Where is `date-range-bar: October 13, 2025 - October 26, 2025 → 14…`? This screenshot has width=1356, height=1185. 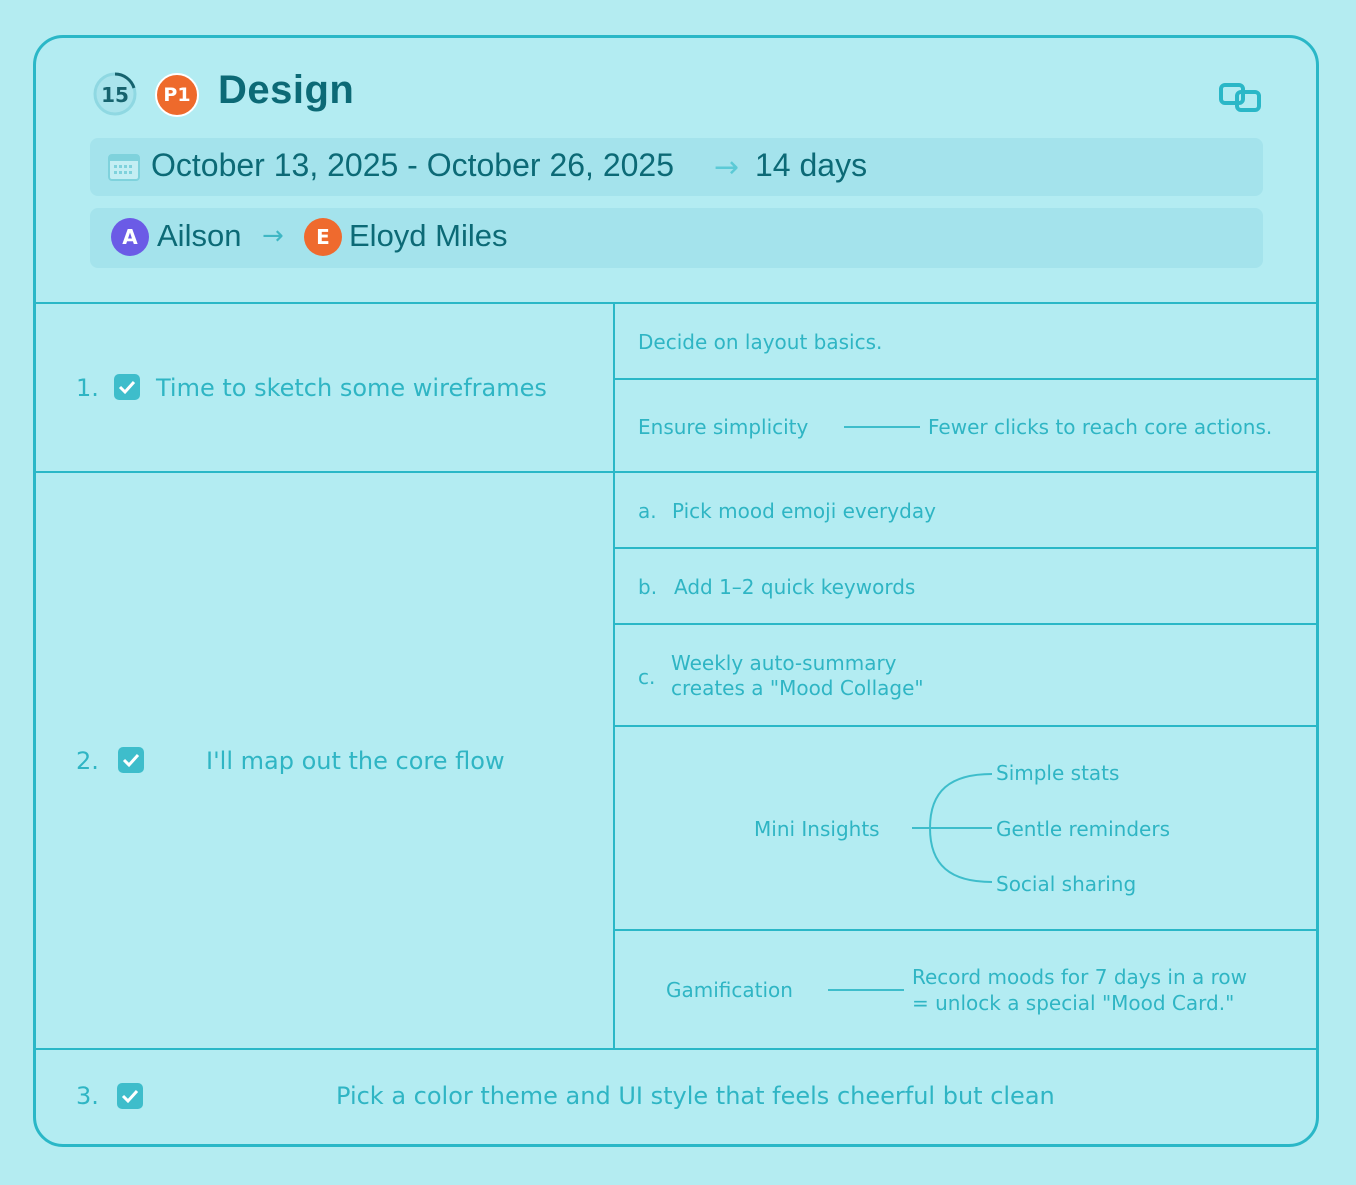 date-range-bar: October 13, 2025 - October 26, 2025 → 14… is located at coordinates (676, 167).